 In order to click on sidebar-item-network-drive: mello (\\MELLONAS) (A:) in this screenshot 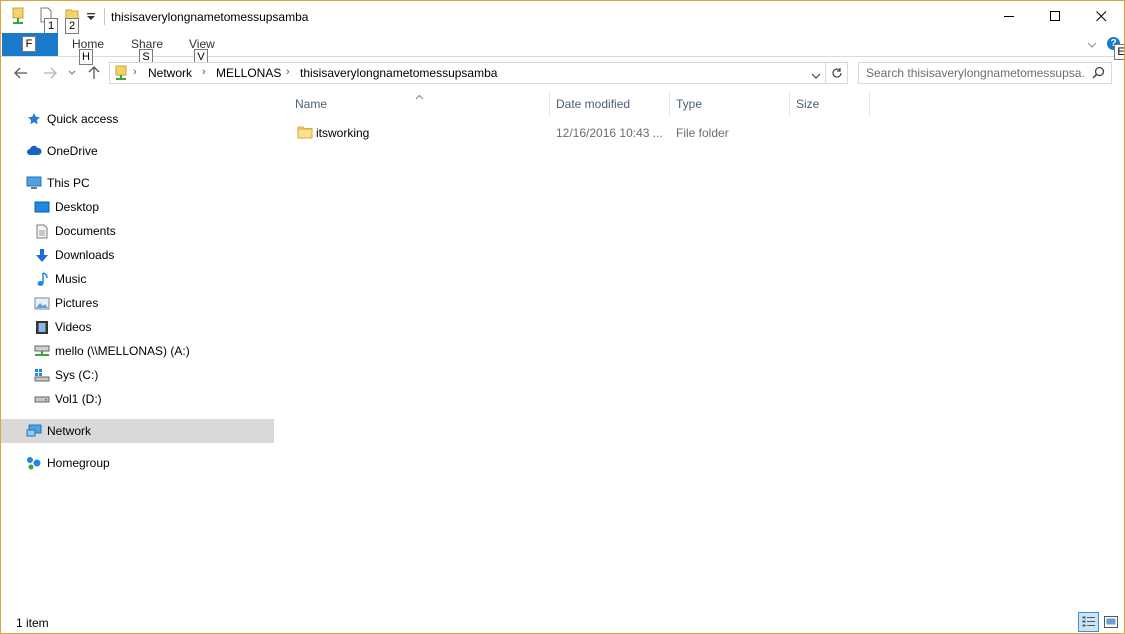, I will do `click(137, 351)`.